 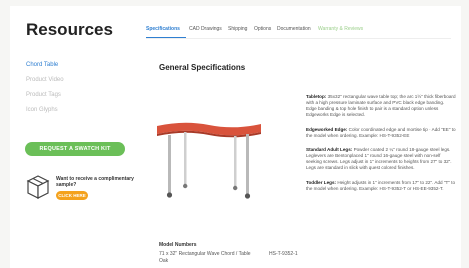 I want to click on model-description: 71 x 32" Rectangular Wave Chord / Table, so click(x=205, y=254).